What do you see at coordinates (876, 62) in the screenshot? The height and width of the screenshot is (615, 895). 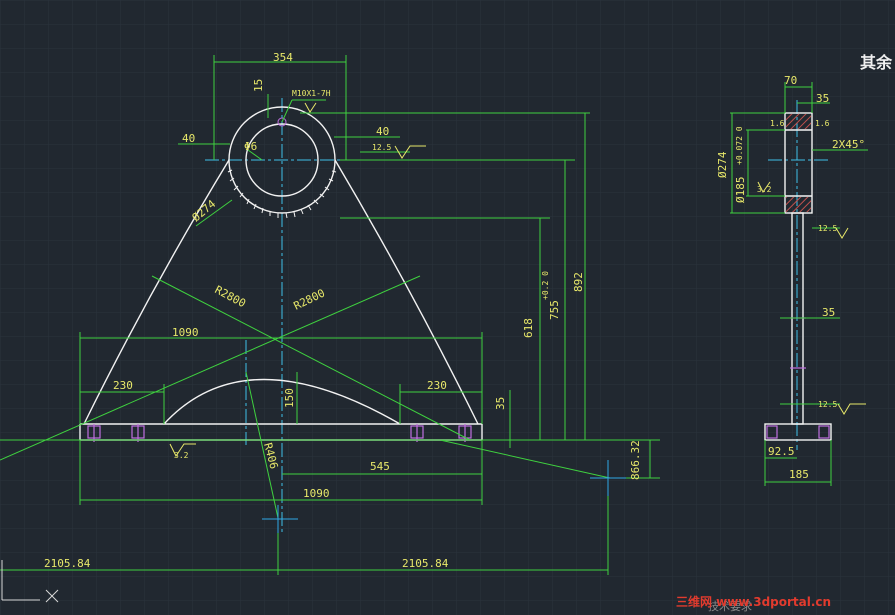 I see `notes-heading: 其余` at bounding box center [876, 62].